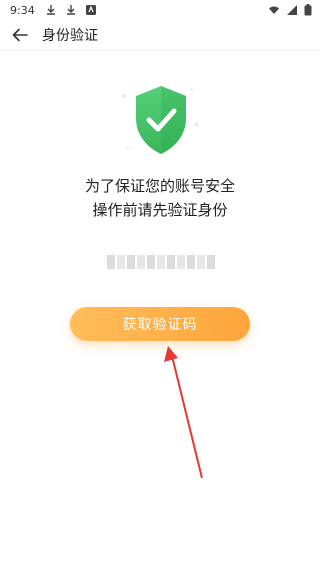  I want to click on annotation-arrow, so click(183, 412).